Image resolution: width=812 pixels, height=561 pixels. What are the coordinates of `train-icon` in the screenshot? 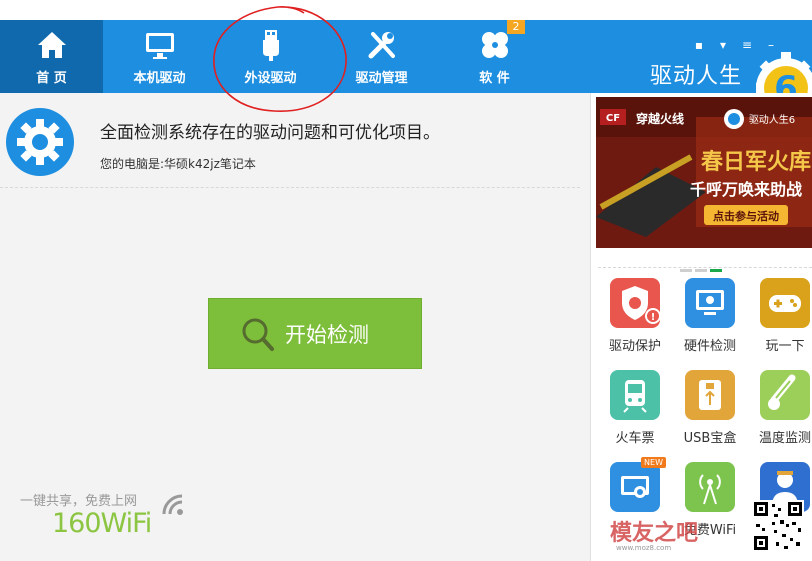 It's located at (635, 395).